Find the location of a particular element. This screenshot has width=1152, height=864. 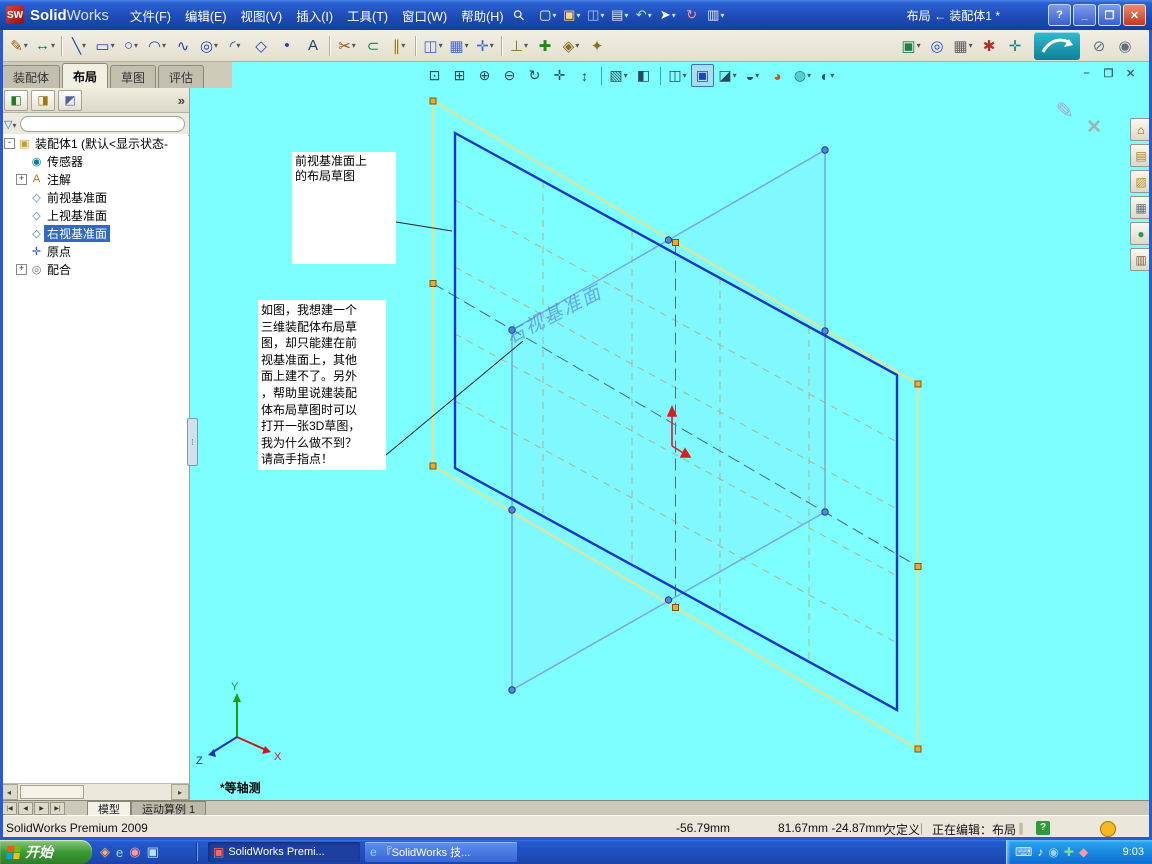

tree-item-sensors: ◉ 传感器 is located at coordinates (94, 161).